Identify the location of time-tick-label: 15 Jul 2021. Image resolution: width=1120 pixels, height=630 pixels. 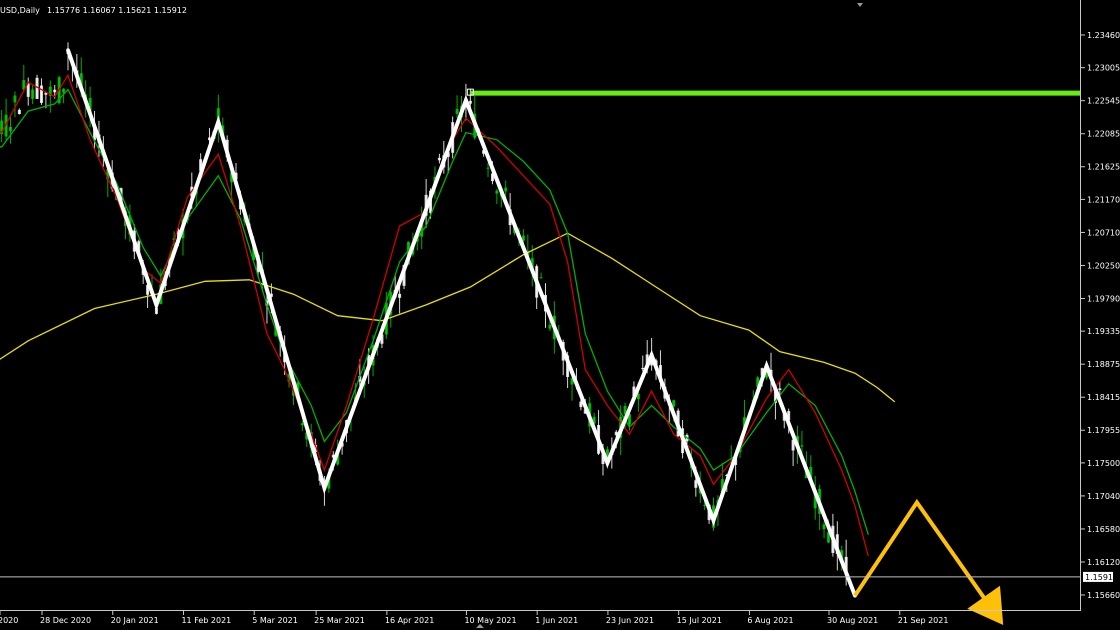
(699, 620).